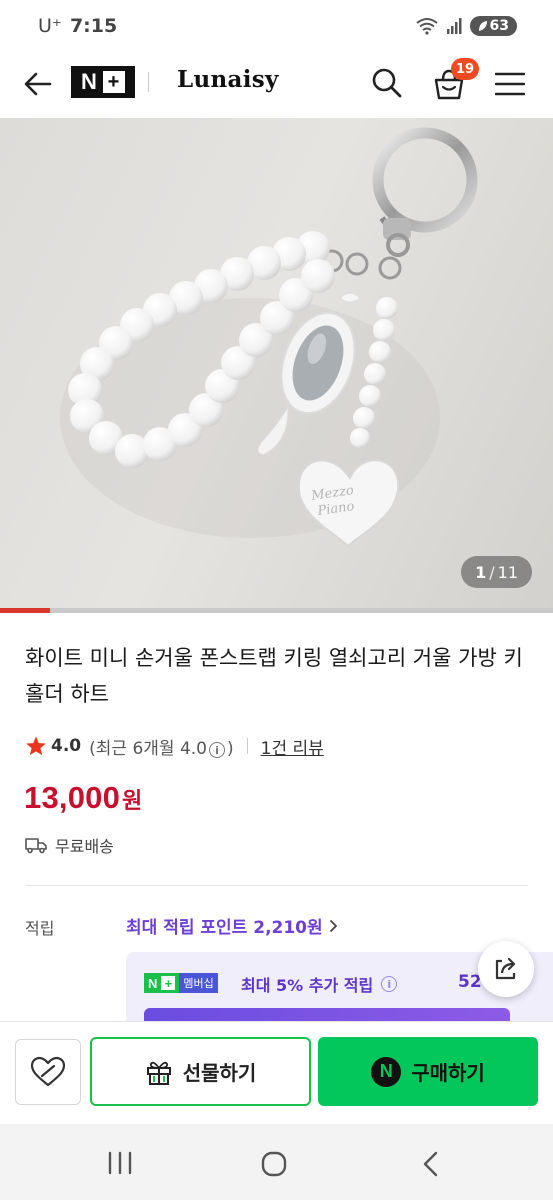 The height and width of the screenshot is (1200, 553). I want to click on review-count-link: 1건 리뷰, so click(292, 746).